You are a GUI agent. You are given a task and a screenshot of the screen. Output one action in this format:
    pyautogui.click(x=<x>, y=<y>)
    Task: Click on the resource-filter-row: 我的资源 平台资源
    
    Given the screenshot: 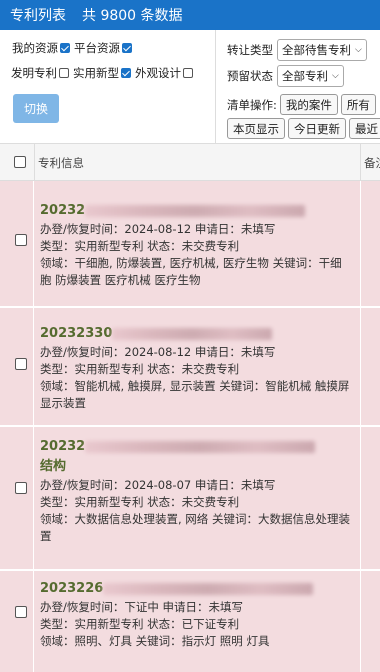 What is the action you would take?
    pyautogui.click(x=74, y=48)
    